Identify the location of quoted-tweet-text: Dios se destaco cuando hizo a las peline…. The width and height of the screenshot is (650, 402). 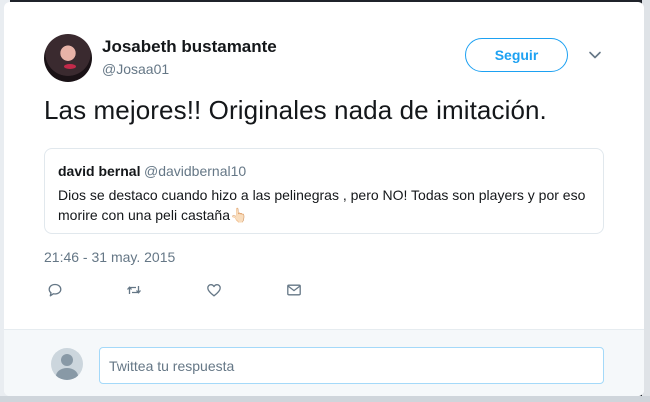
(322, 205).